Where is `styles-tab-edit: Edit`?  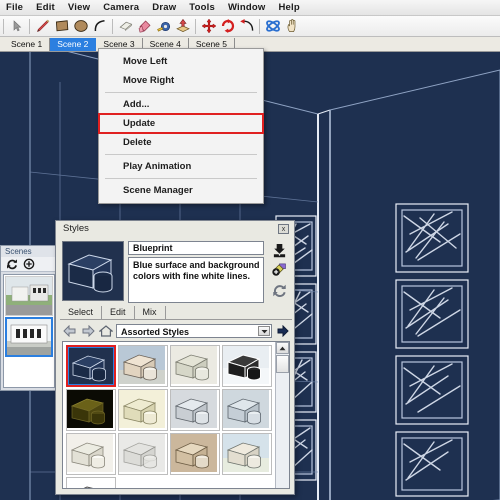
styles-tab-edit: Edit is located at coordinates (118, 312).